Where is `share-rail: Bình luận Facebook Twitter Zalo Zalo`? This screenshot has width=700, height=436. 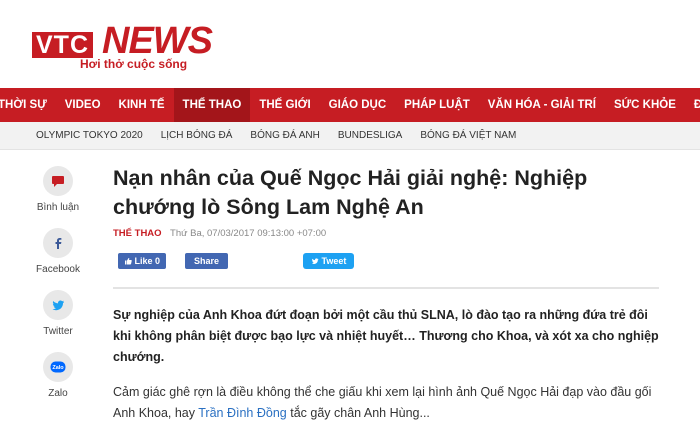 share-rail: Bình luận Facebook Twitter Zalo Zalo is located at coordinates (58, 290).